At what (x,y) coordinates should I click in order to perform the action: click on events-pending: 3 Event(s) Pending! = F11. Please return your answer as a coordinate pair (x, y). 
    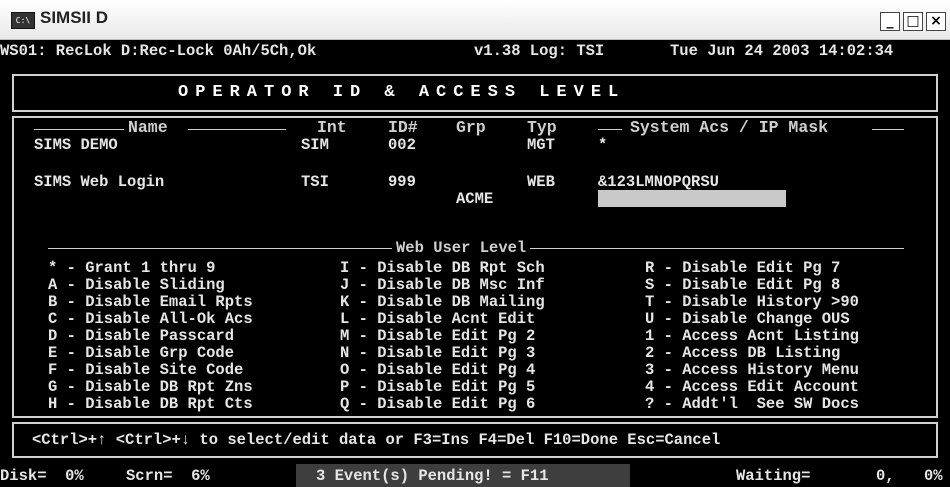
    Looking at the image, I should click on (432, 476).